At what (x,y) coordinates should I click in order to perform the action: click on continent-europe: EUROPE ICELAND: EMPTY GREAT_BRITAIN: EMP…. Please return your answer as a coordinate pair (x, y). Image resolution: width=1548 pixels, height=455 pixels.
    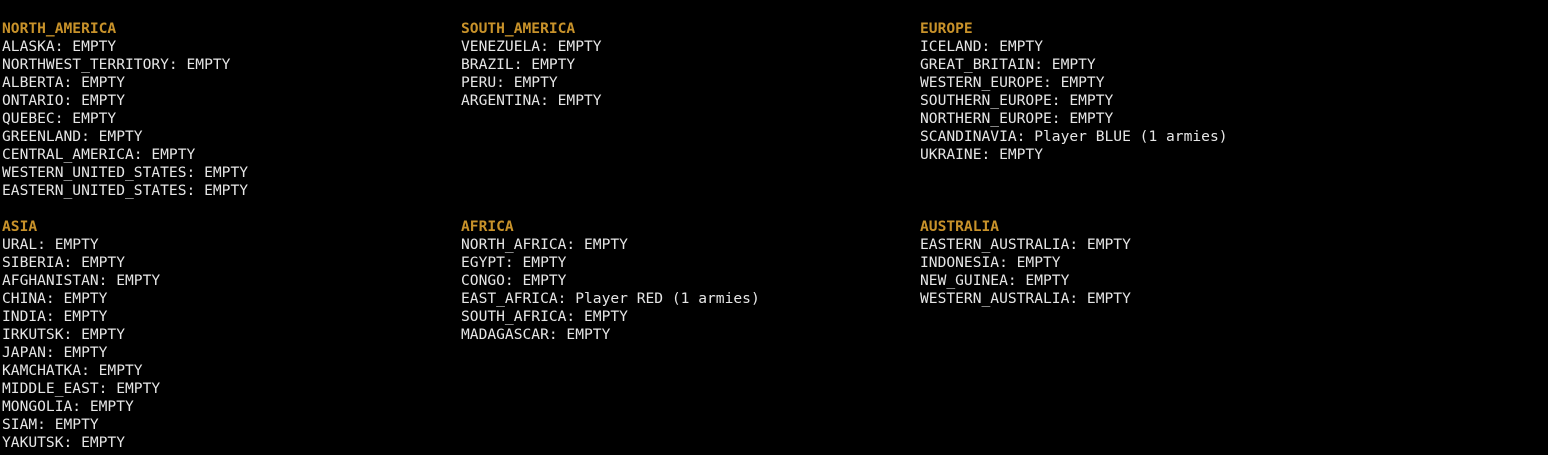
    Looking at the image, I should click on (1145, 92).